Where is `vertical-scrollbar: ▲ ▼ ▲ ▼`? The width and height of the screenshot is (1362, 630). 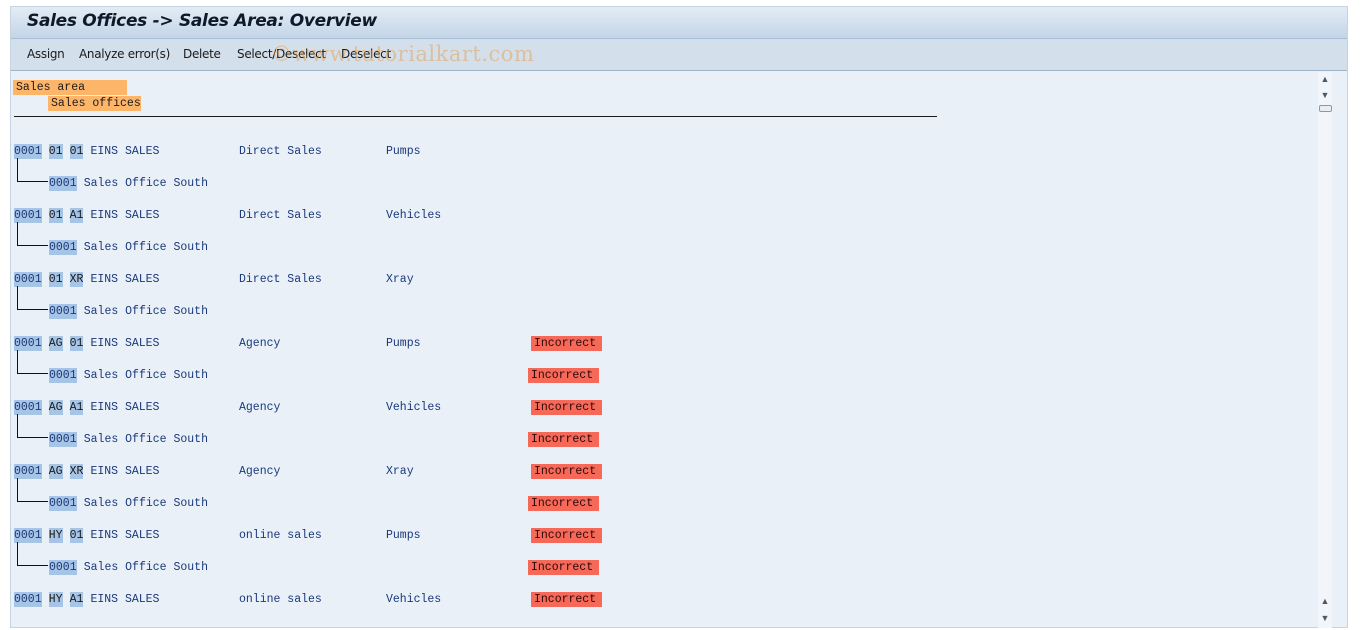 vertical-scrollbar: ▲ ▼ ▲ ▼ is located at coordinates (1325, 350).